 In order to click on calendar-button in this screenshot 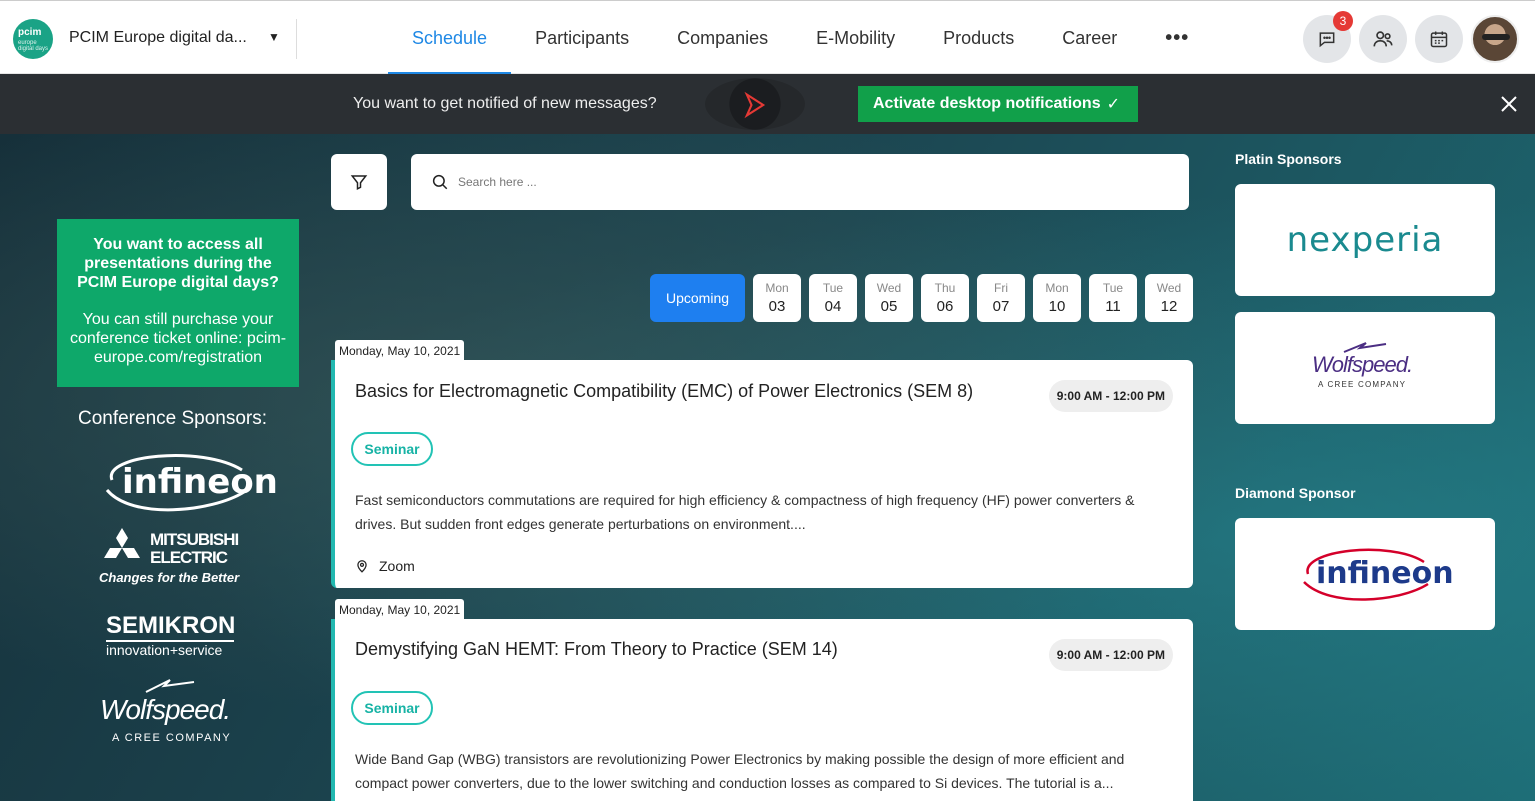, I will do `click(1439, 39)`.